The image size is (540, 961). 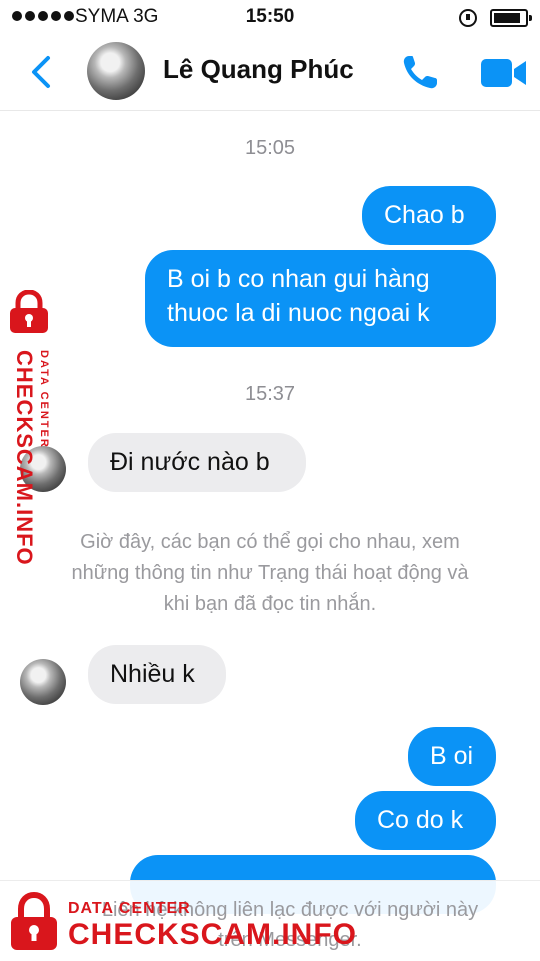 What do you see at coordinates (43, 682) in the screenshot?
I see `sender-avatar` at bounding box center [43, 682].